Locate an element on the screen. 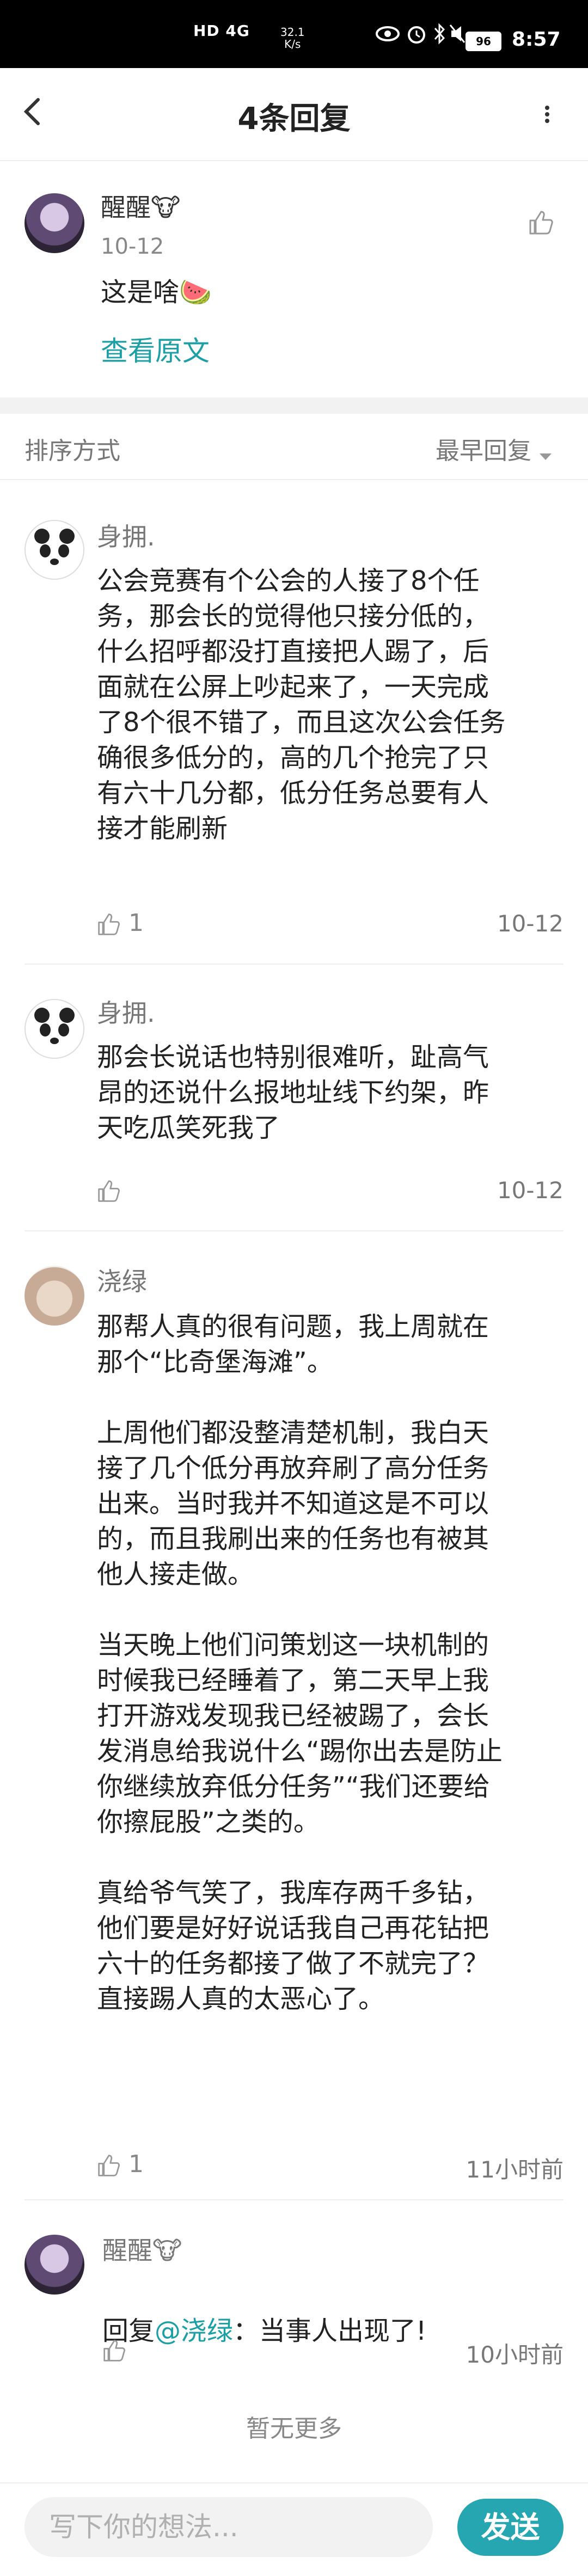  more-options-button is located at coordinates (547, 114).